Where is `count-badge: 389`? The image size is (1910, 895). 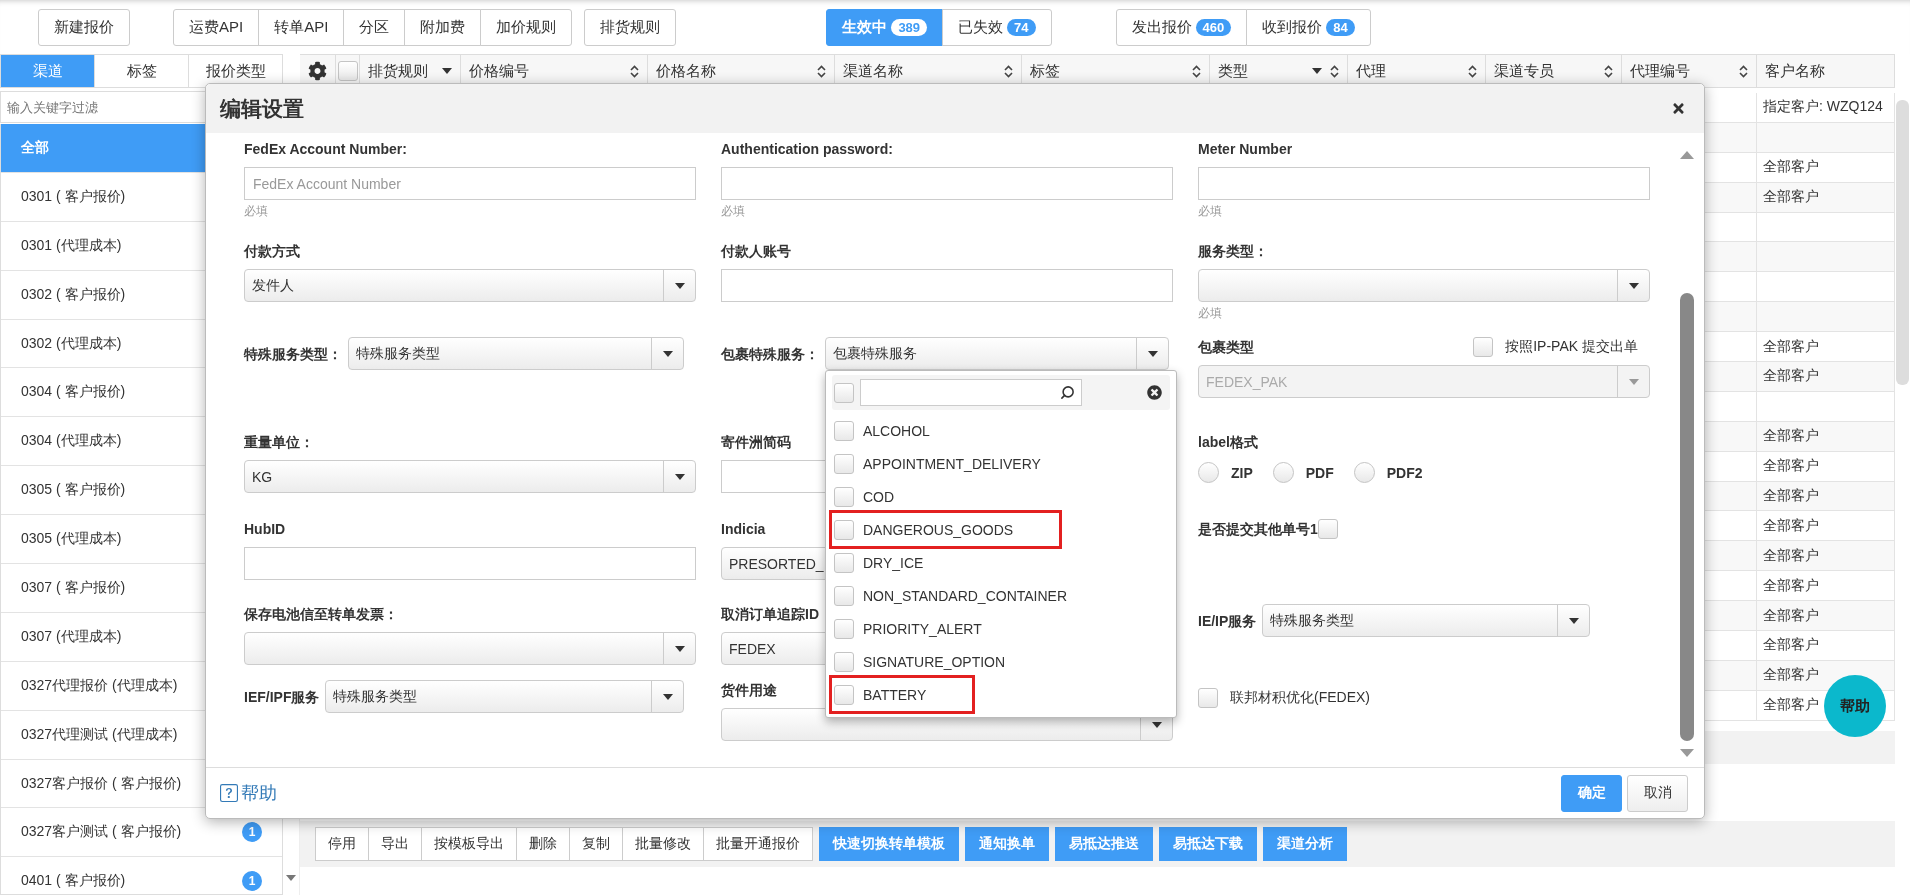
count-badge: 389 is located at coordinates (909, 27).